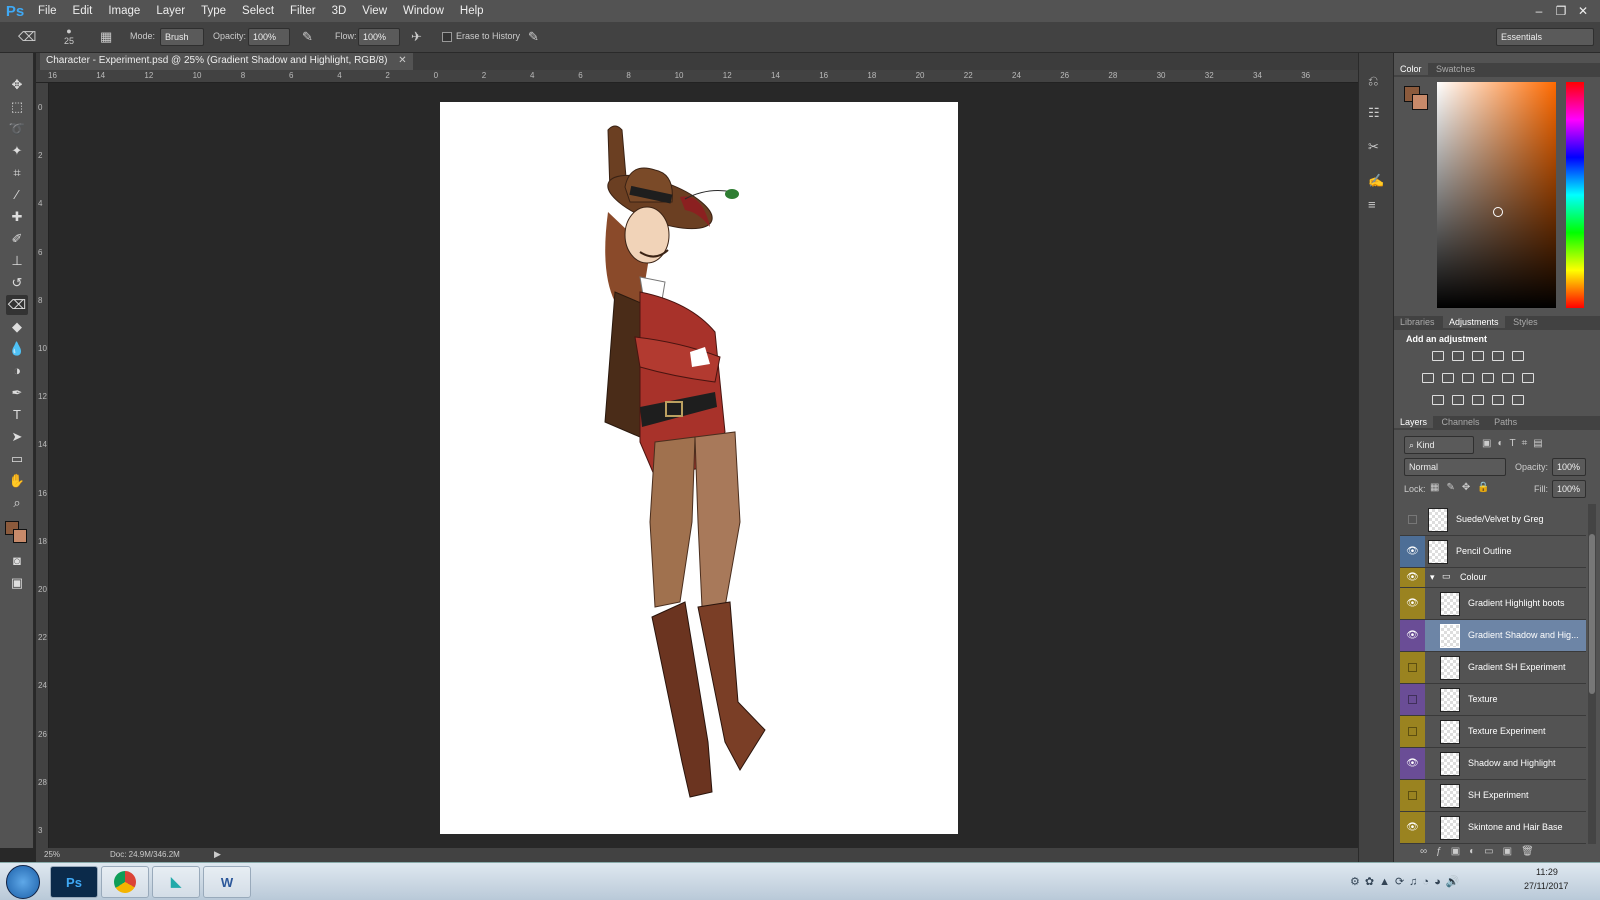 The image size is (1600, 900). What do you see at coordinates (1493, 700) in the screenshot?
I see `layer-row: Texture` at bounding box center [1493, 700].